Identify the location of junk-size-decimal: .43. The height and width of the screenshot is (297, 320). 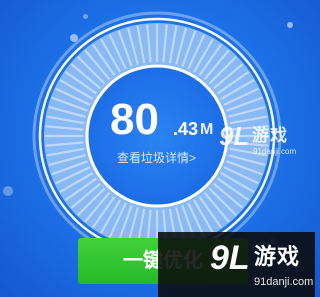
(186, 129).